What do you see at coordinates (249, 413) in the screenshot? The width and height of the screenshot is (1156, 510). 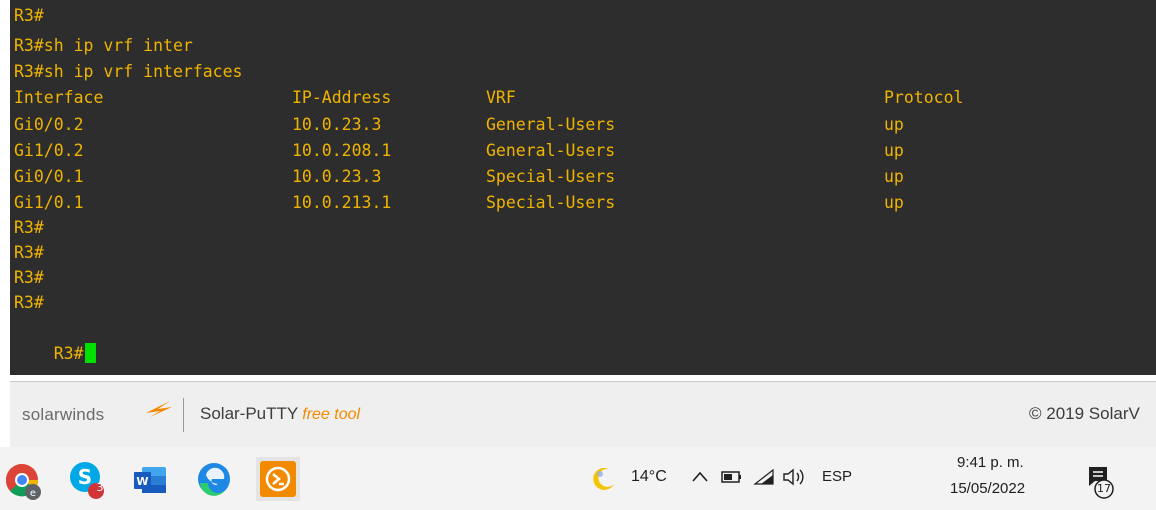 I see `product-name-text: Solar-PuTTY` at bounding box center [249, 413].